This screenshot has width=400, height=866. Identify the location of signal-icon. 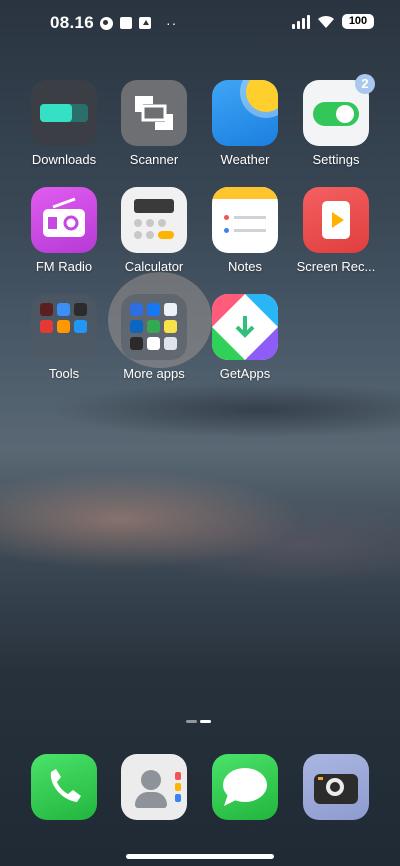
(301, 21).